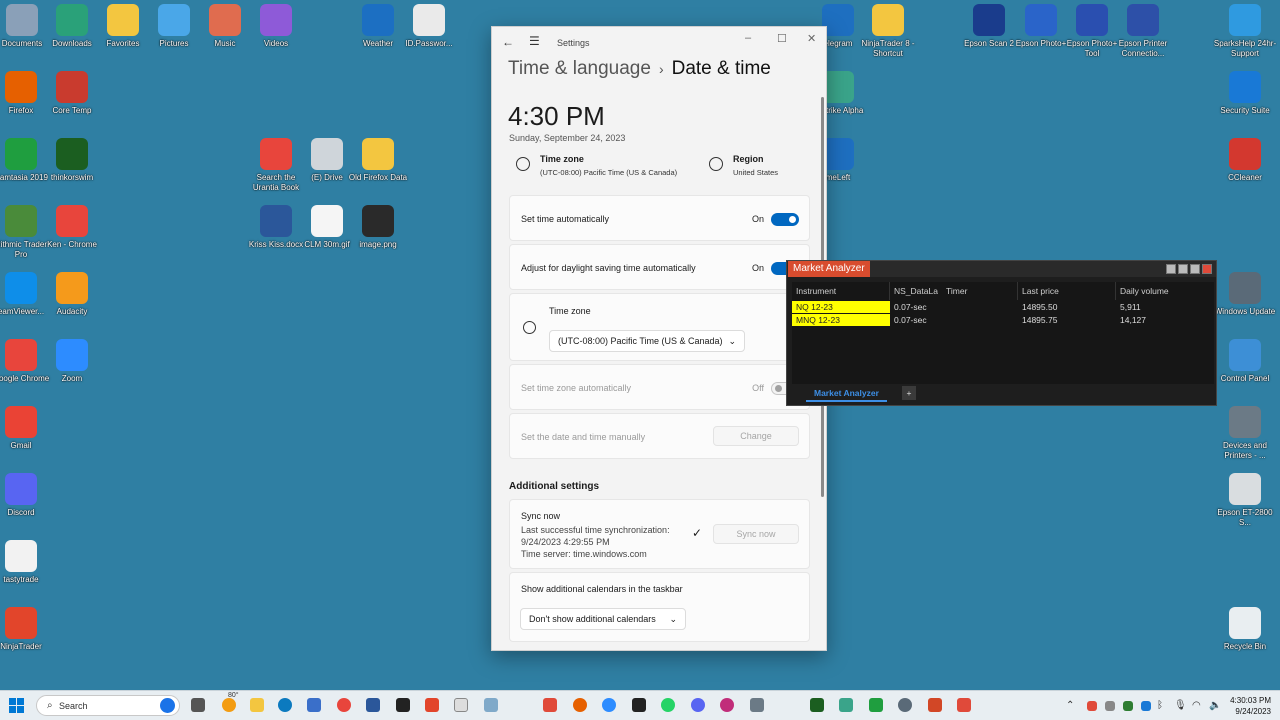 Image resolution: width=1280 pixels, height=720 pixels. Describe the element at coordinates (461, 705) in the screenshot. I see `notepad-icon` at that location.